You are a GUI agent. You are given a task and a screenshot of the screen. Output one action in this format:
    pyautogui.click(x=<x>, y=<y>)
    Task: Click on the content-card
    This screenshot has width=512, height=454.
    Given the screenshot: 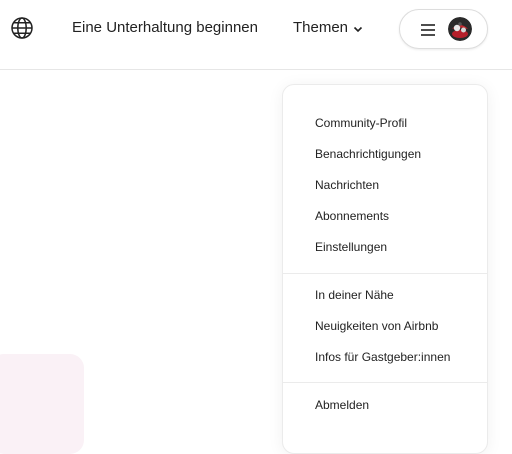 What is the action you would take?
    pyautogui.click(x=42, y=404)
    